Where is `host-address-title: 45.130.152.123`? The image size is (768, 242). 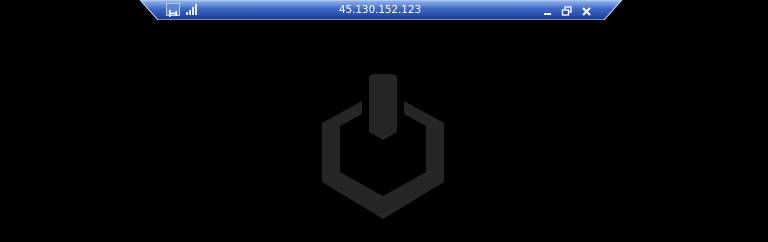
host-address-title: 45.130.152.123 is located at coordinates (380, 10).